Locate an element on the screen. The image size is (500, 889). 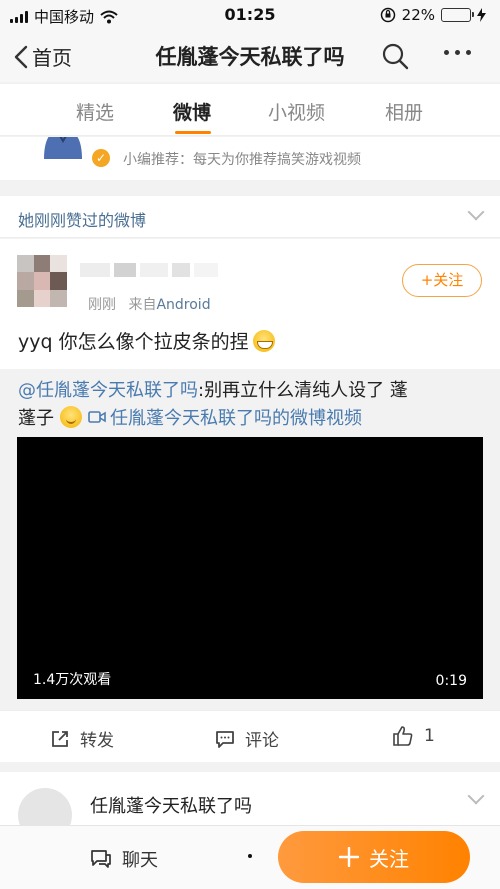
video-views: 1.4万次观看 is located at coordinates (72, 680).